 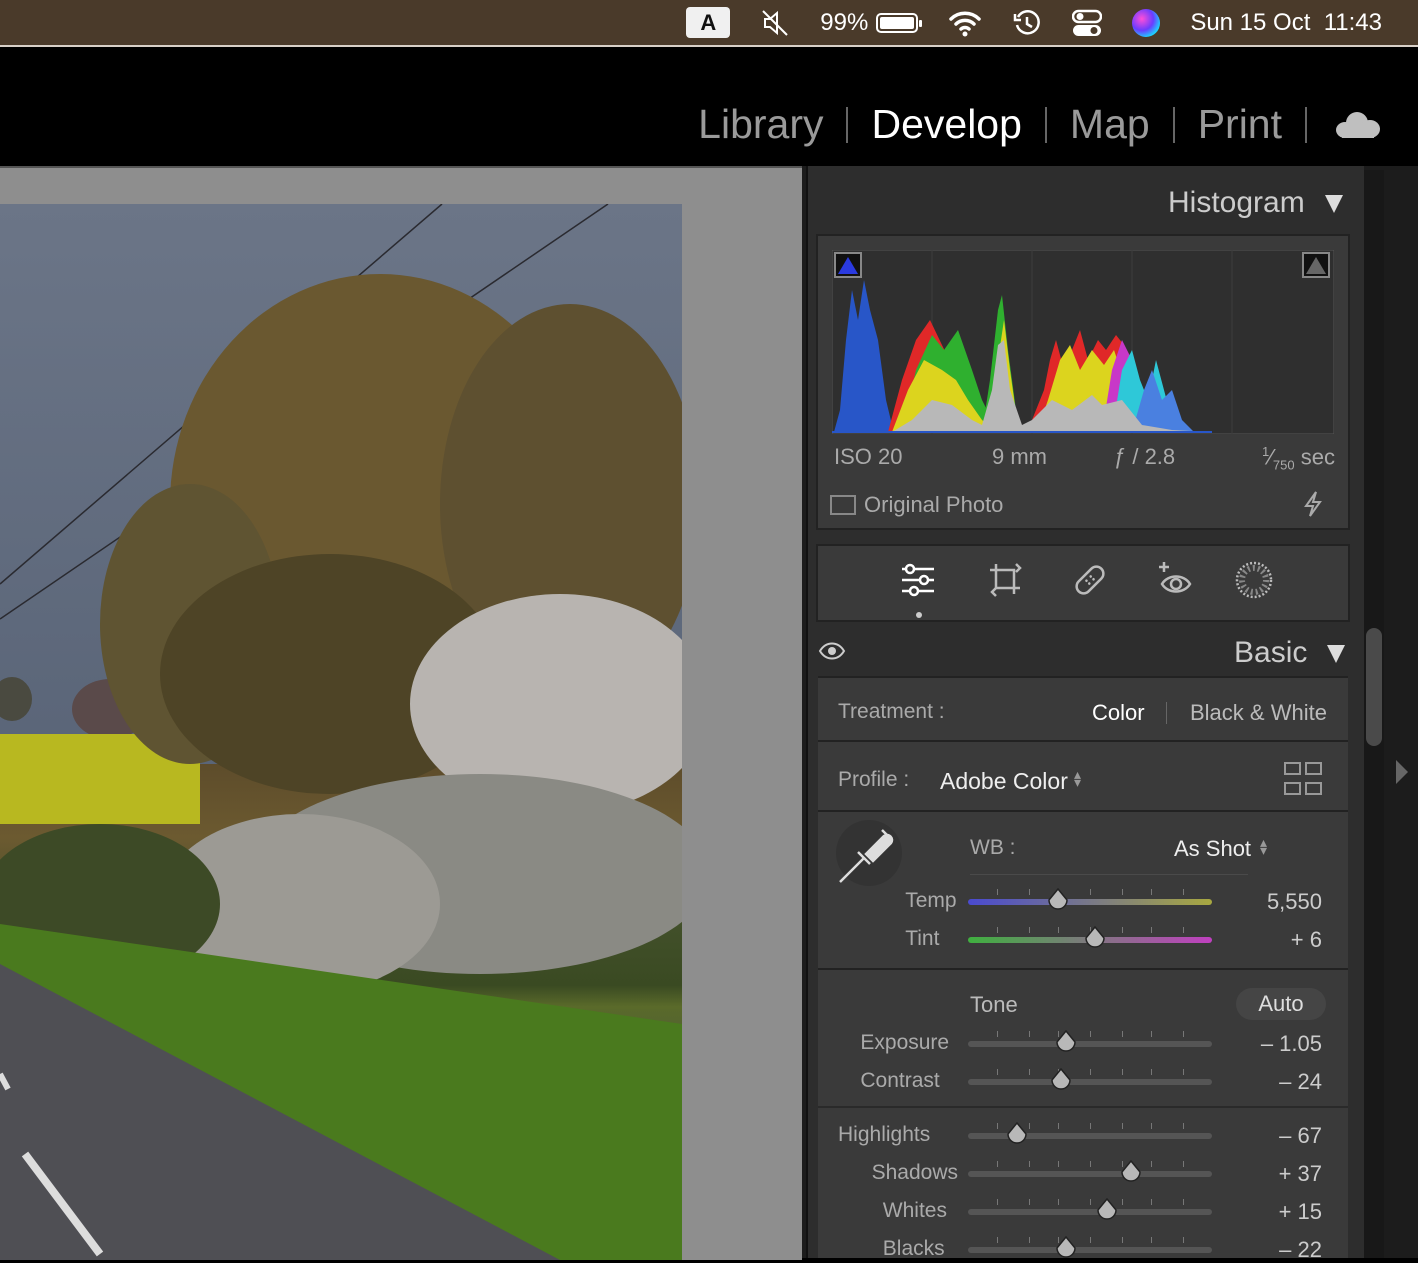 I want to click on wifi-icon, so click(x=965, y=23).